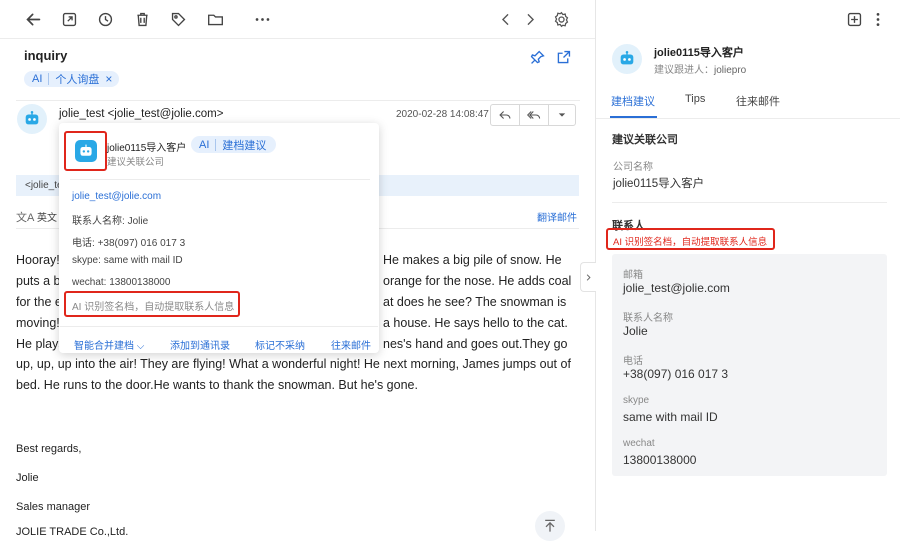 This screenshot has width=900, height=541. What do you see at coordinates (563, 57) in the screenshot?
I see `open-external-icon` at bounding box center [563, 57].